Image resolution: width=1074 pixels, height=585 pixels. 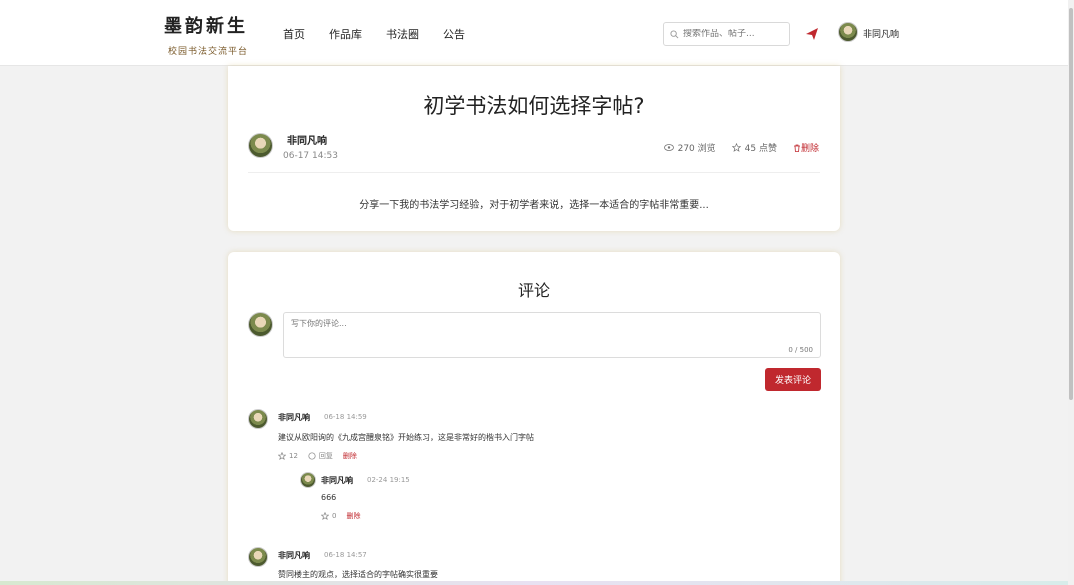 I want to click on comment-delete-button: 删除, so click(x=350, y=456).